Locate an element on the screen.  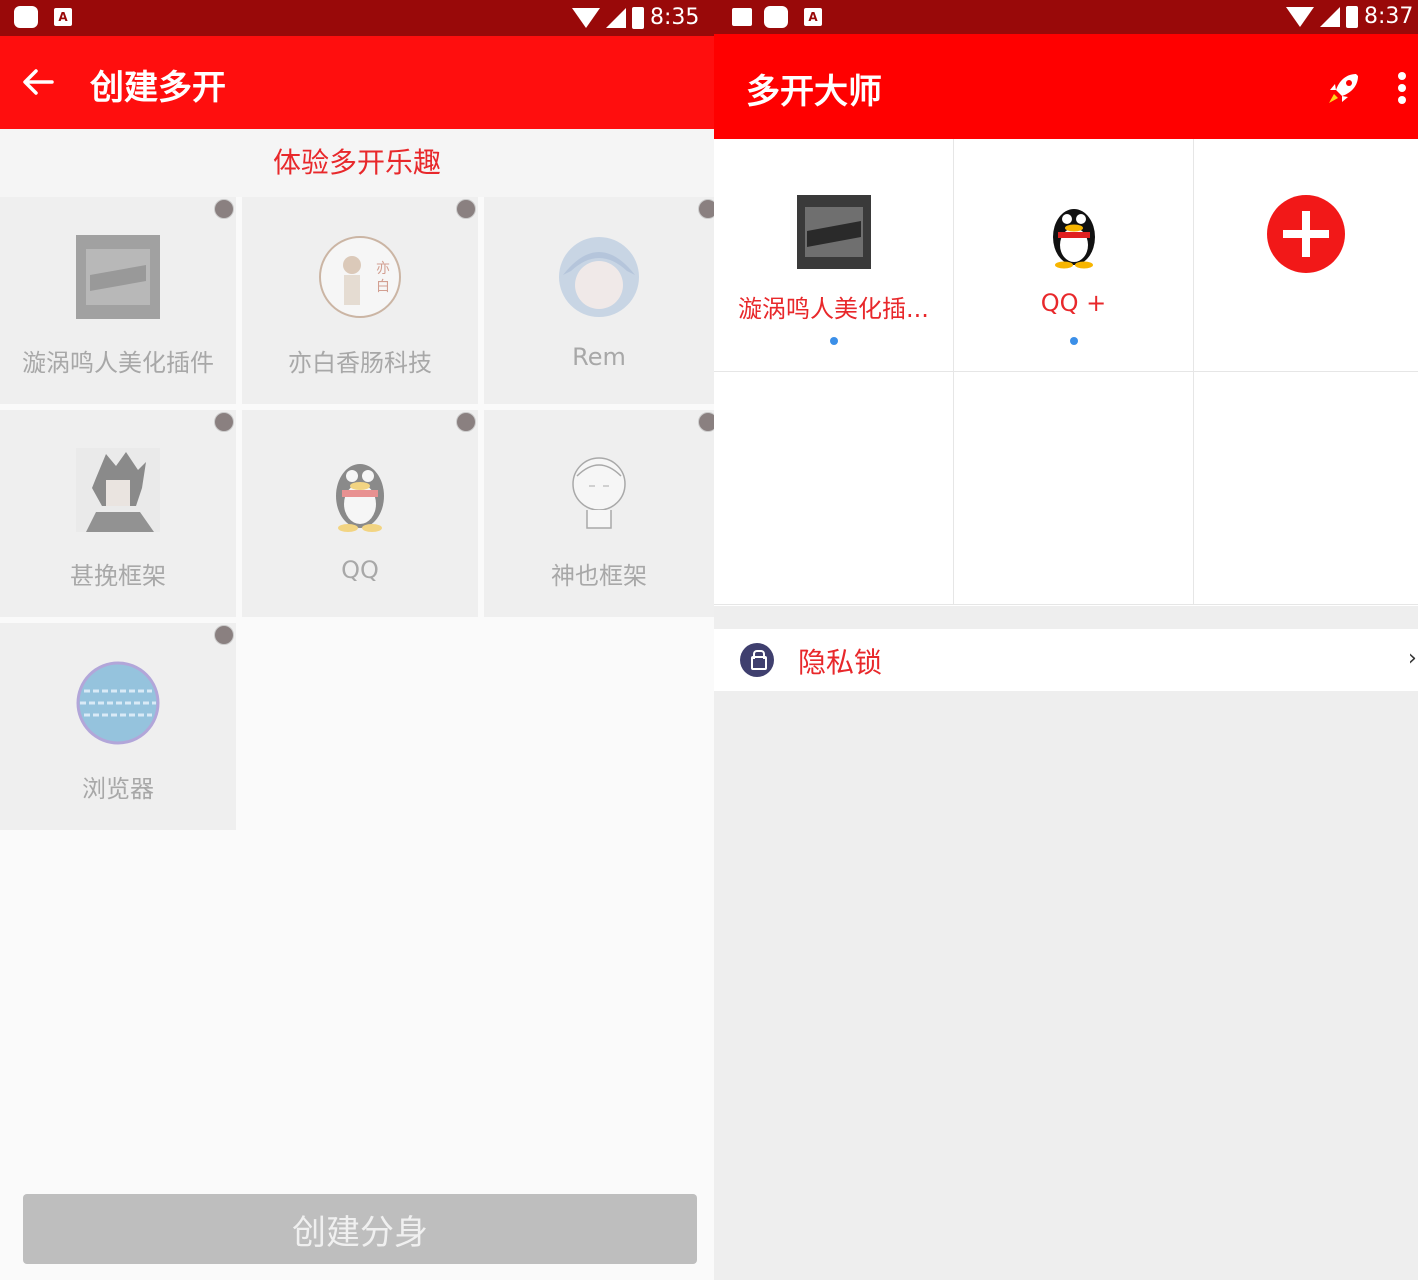
toolbar: 多开大师 is located at coordinates (1066, 86).